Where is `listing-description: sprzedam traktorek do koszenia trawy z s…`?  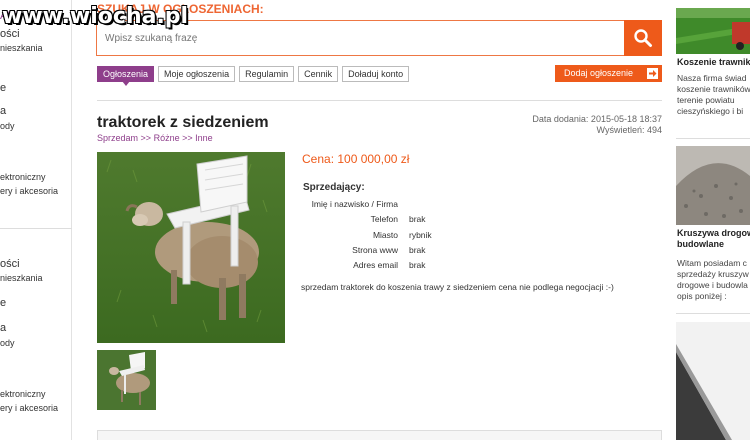 listing-description: sprzedam traktorek do koszenia trawy z s… is located at coordinates (457, 287).